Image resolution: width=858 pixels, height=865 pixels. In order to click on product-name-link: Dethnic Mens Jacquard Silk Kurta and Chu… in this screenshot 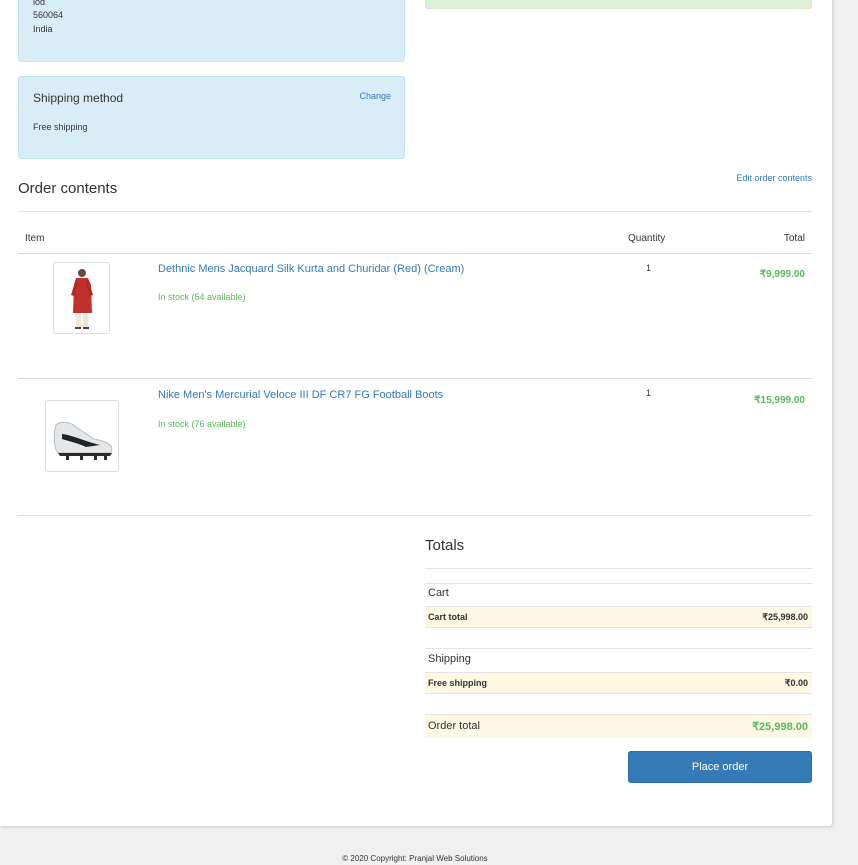, I will do `click(311, 269)`.